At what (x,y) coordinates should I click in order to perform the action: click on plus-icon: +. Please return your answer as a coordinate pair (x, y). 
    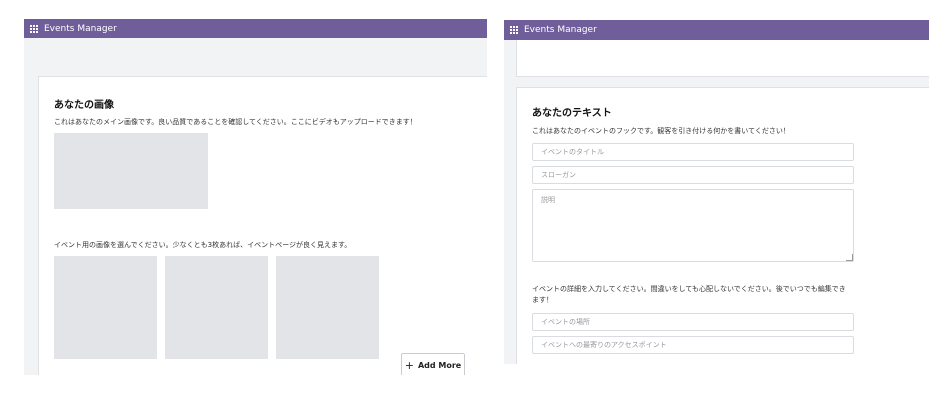
    Looking at the image, I should click on (409, 365).